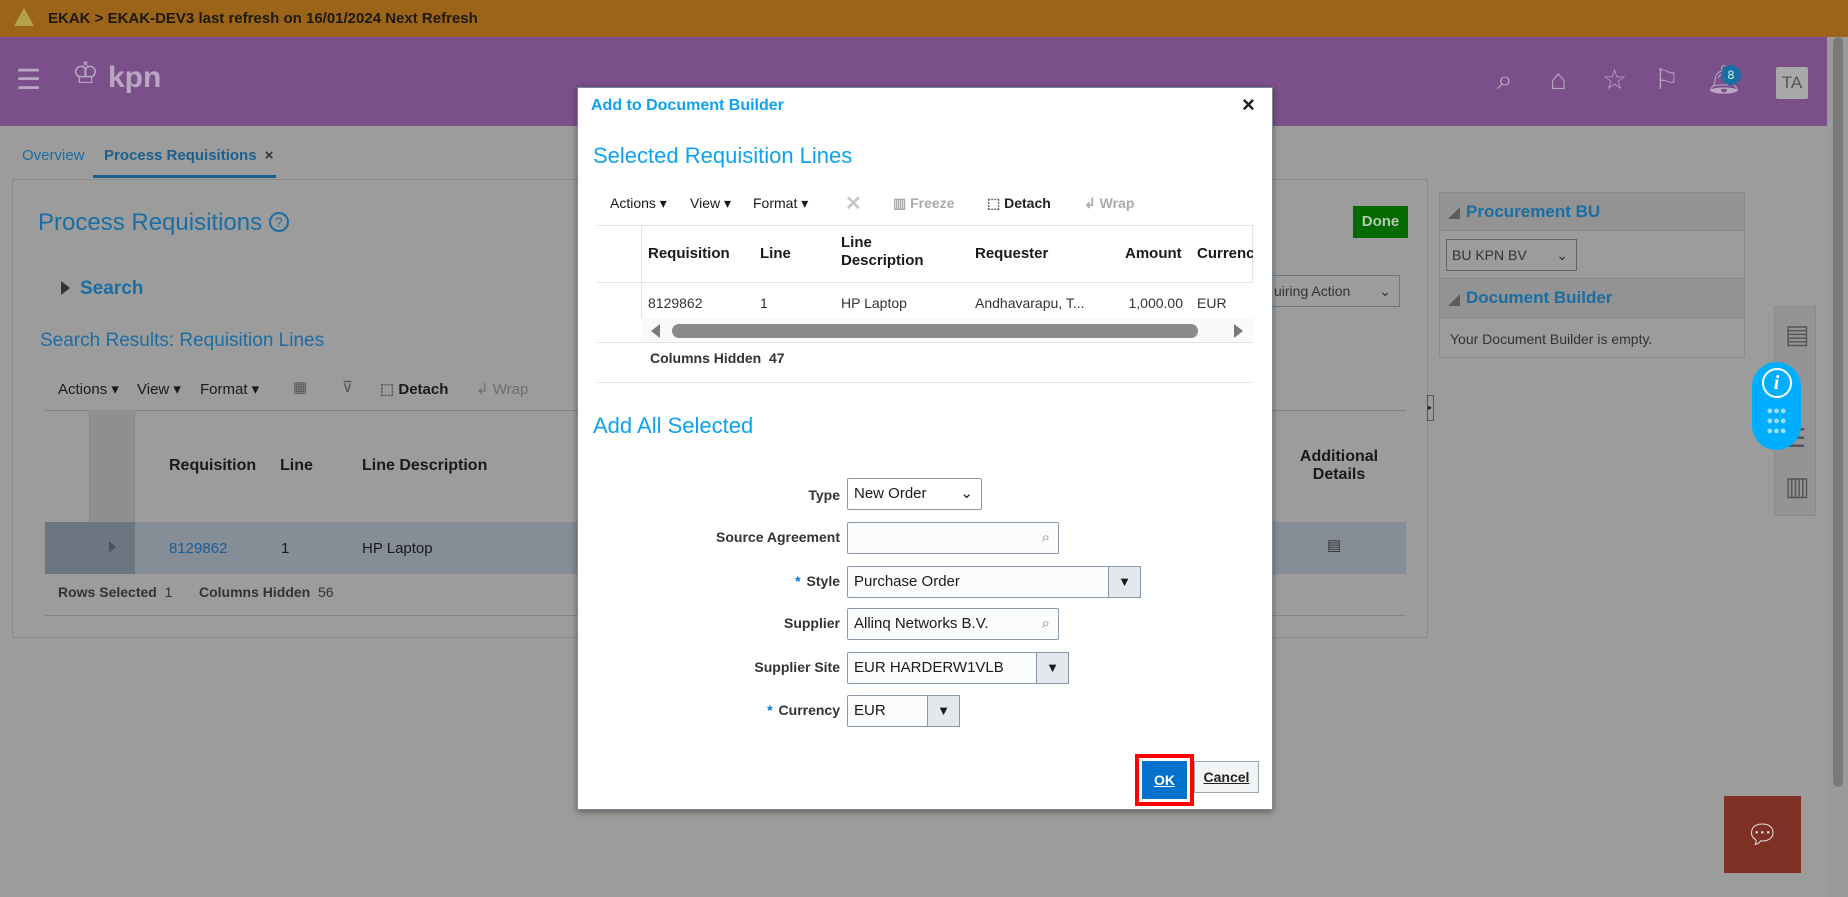 The width and height of the screenshot is (1848, 897). What do you see at coordinates (811, 623) in the screenshot?
I see `supplier-label: Supplier` at bounding box center [811, 623].